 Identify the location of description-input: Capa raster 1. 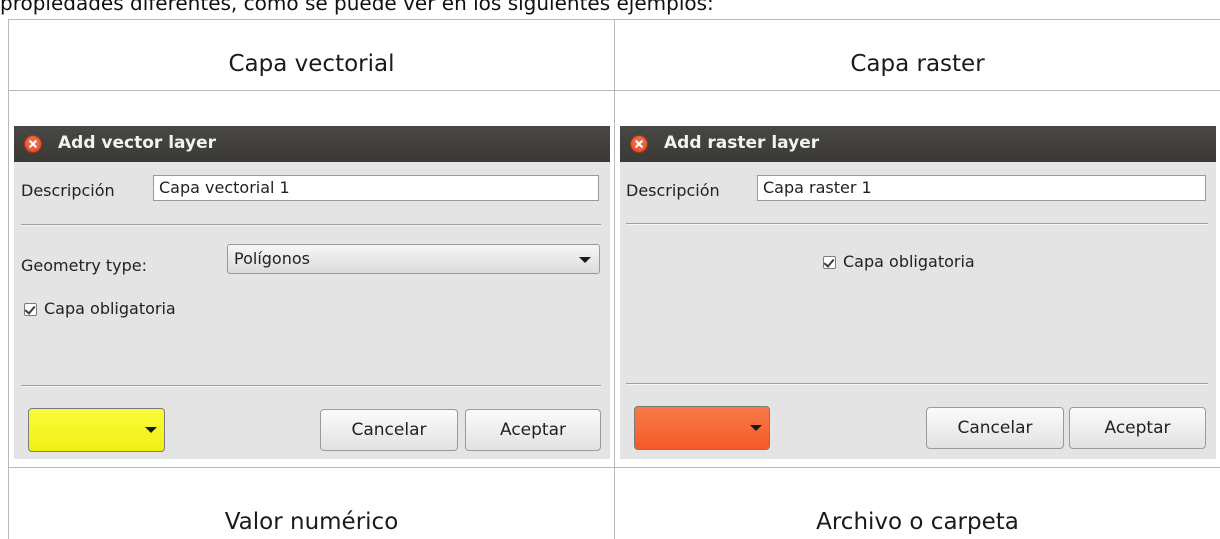
(981, 188).